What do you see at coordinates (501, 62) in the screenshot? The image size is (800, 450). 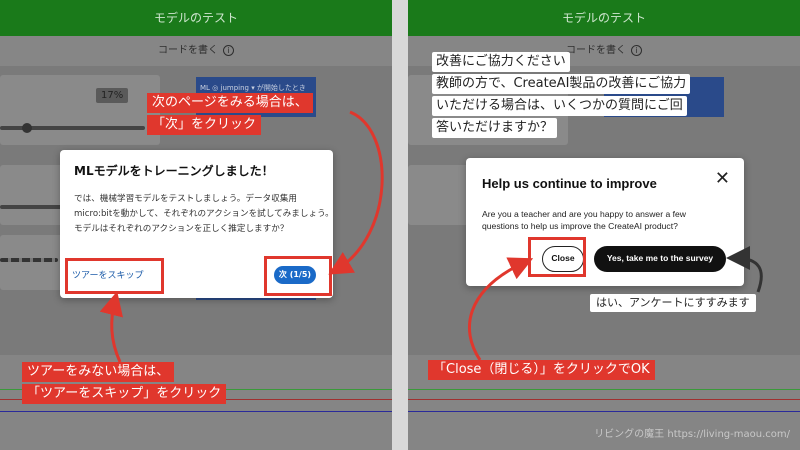 I see `survey-note-line1: 改善にご協力ください` at bounding box center [501, 62].